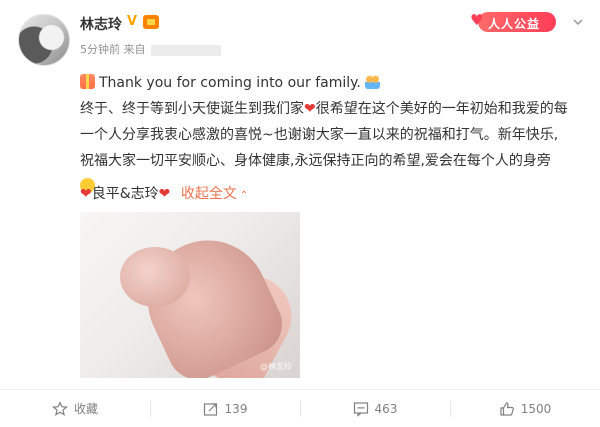 The width and height of the screenshot is (600, 427). What do you see at coordinates (60, 408) in the screenshot?
I see `star-icon` at bounding box center [60, 408].